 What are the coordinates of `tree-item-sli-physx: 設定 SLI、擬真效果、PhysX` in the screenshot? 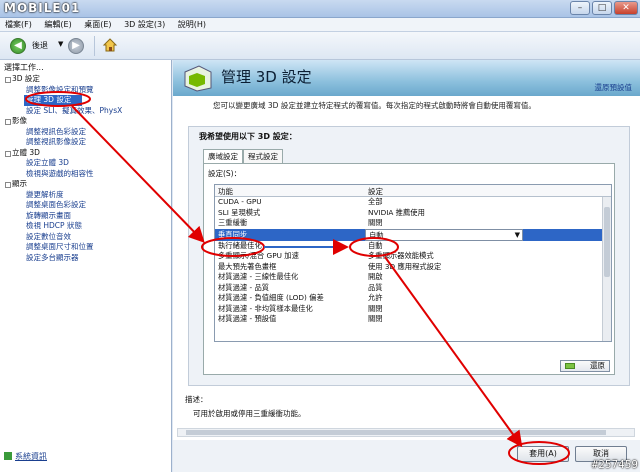 It's located at (86, 111).